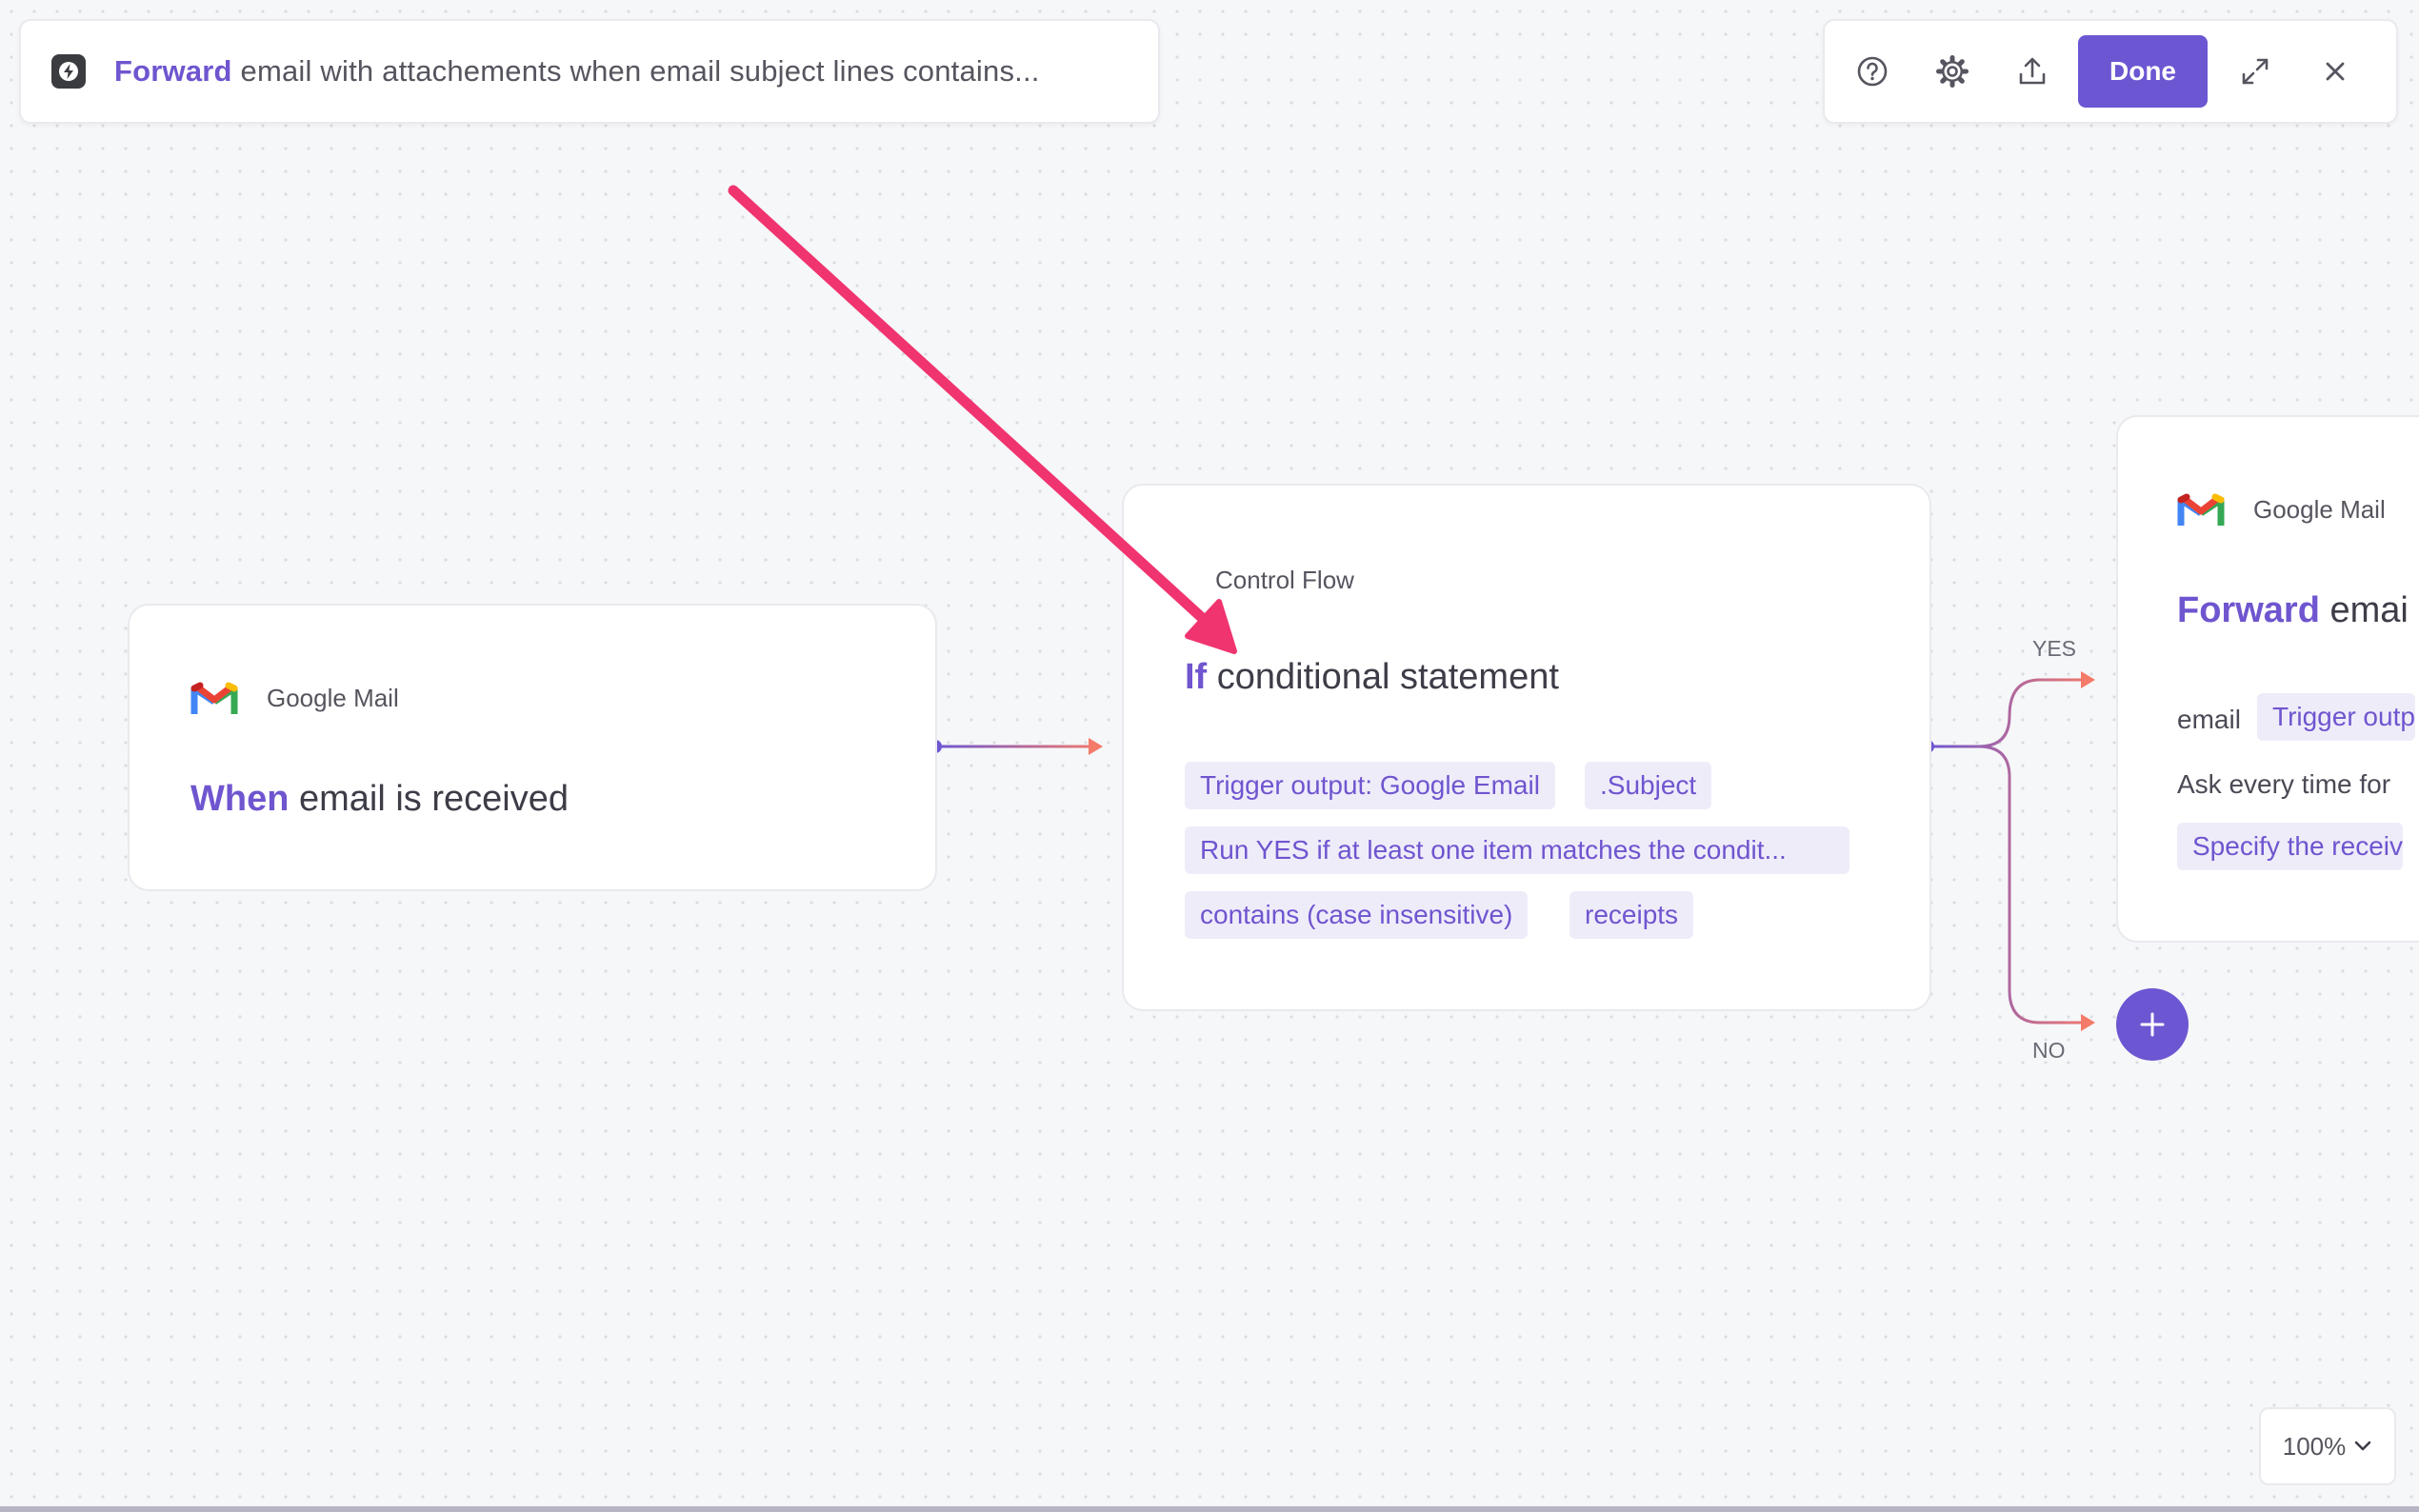 This screenshot has width=2419, height=1512. I want to click on lightning-bolt-icon, so click(68, 71).